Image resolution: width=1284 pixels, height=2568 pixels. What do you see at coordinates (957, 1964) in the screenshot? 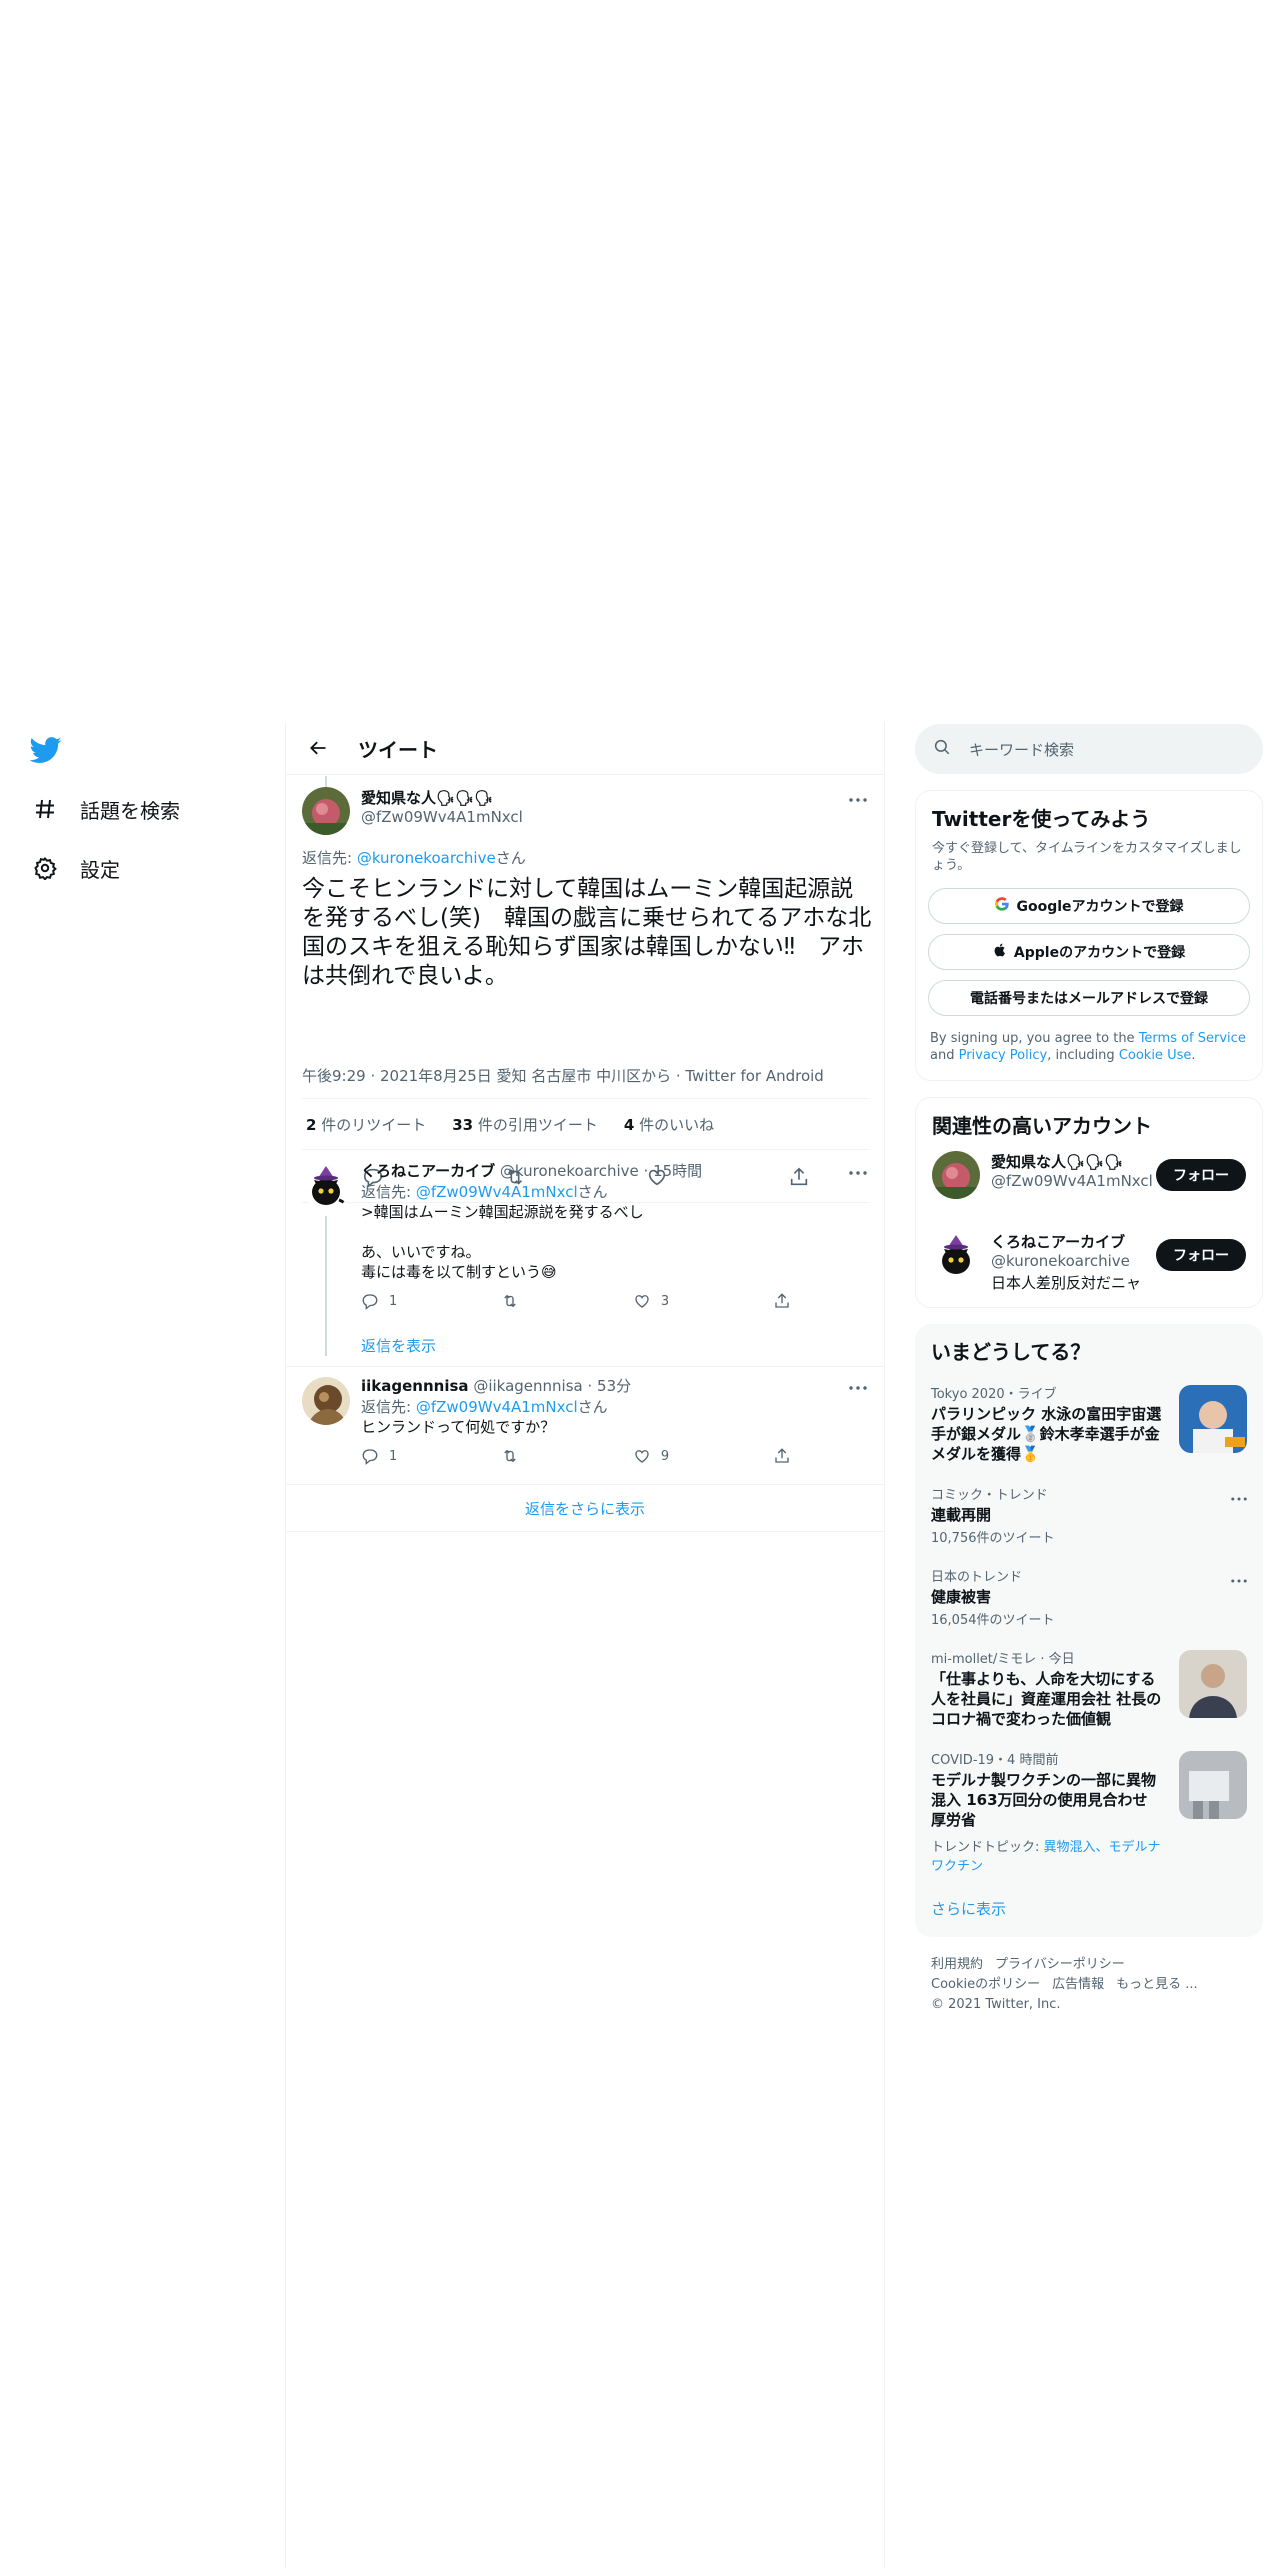
I see `footer-link: 利用規約` at bounding box center [957, 1964].